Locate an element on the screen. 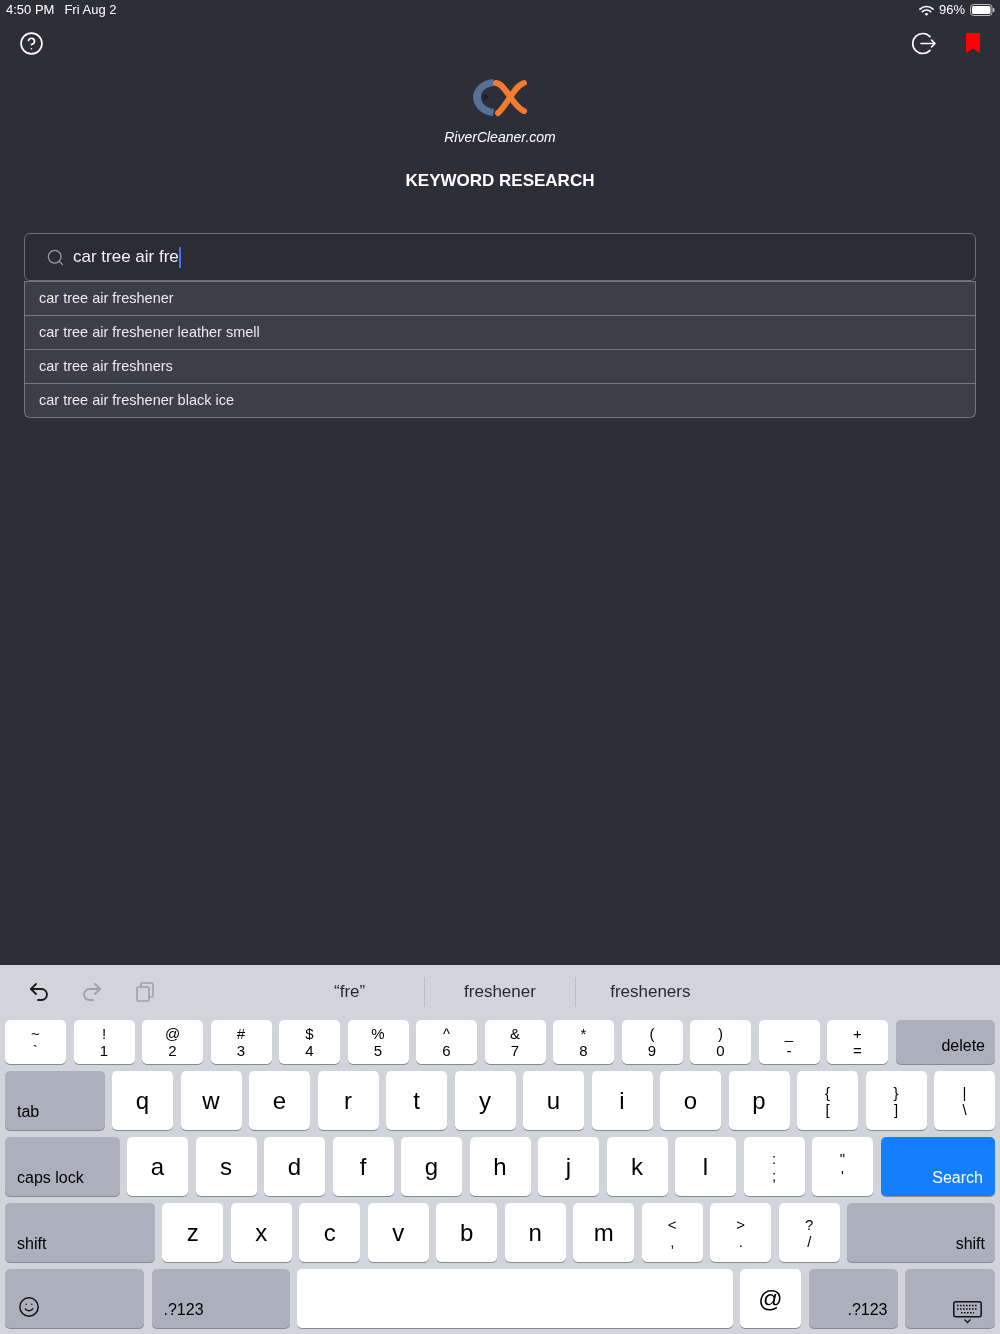 The image size is (1000, 1334). brand-name: RiverCleaner.com is located at coordinates (500, 137).